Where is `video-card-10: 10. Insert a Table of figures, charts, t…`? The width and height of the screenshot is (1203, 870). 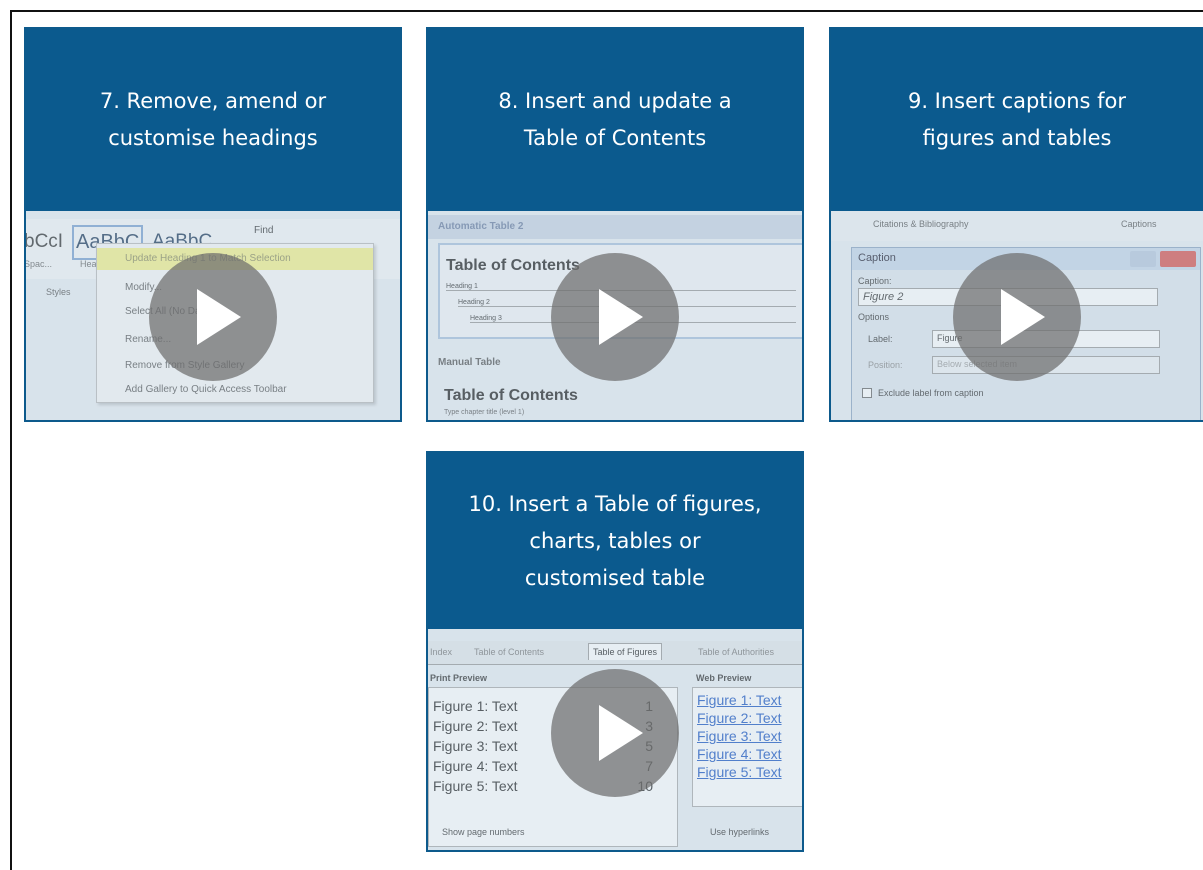
video-card-10: 10. Insert a Table of figures, charts, t… is located at coordinates (615, 651).